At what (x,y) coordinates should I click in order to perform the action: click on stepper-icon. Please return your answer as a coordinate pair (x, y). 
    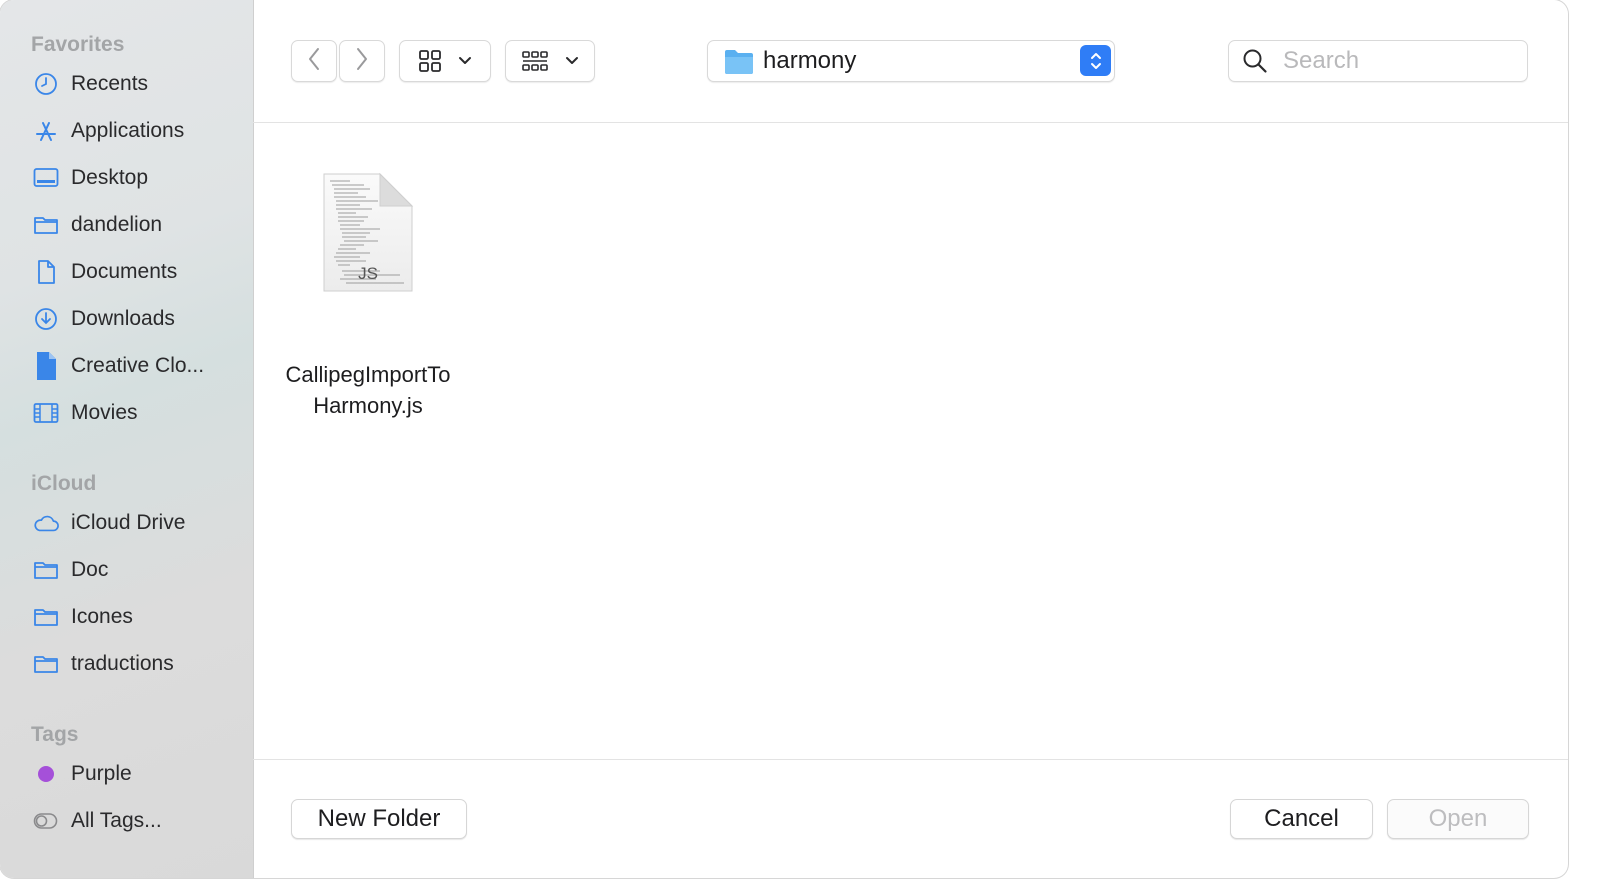
    Looking at the image, I should click on (1095, 60).